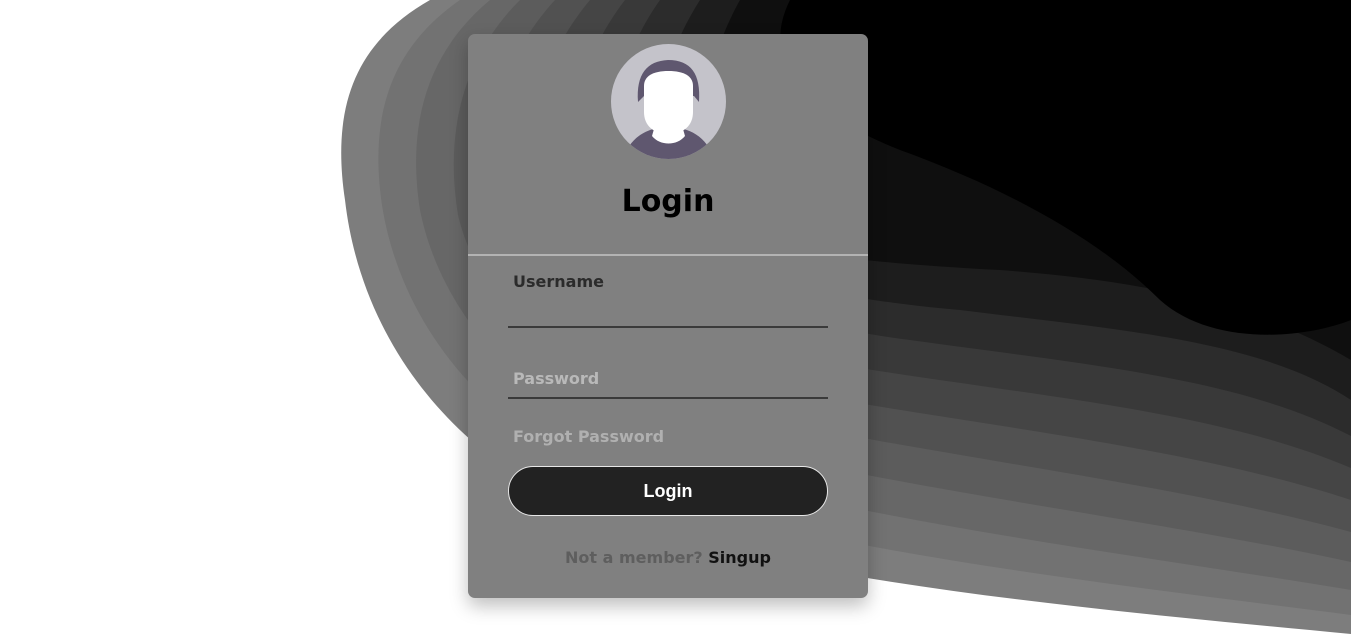  What do you see at coordinates (739, 557) in the screenshot?
I see `signup-link: Singup` at bounding box center [739, 557].